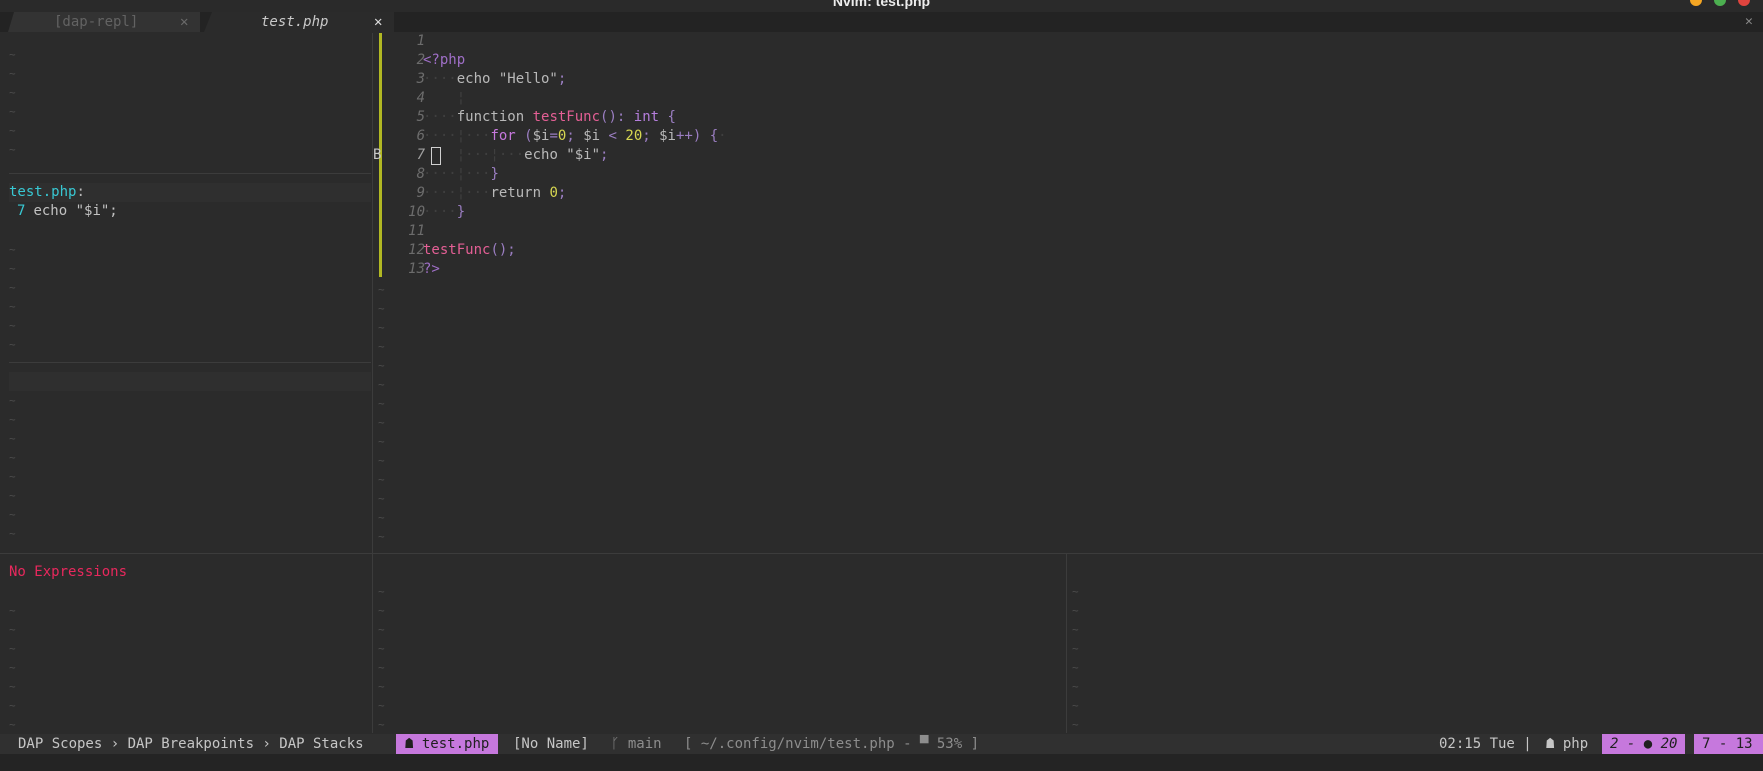 The image size is (1763, 771). What do you see at coordinates (420, 155) in the screenshot?
I see `line-number: 7` at bounding box center [420, 155].